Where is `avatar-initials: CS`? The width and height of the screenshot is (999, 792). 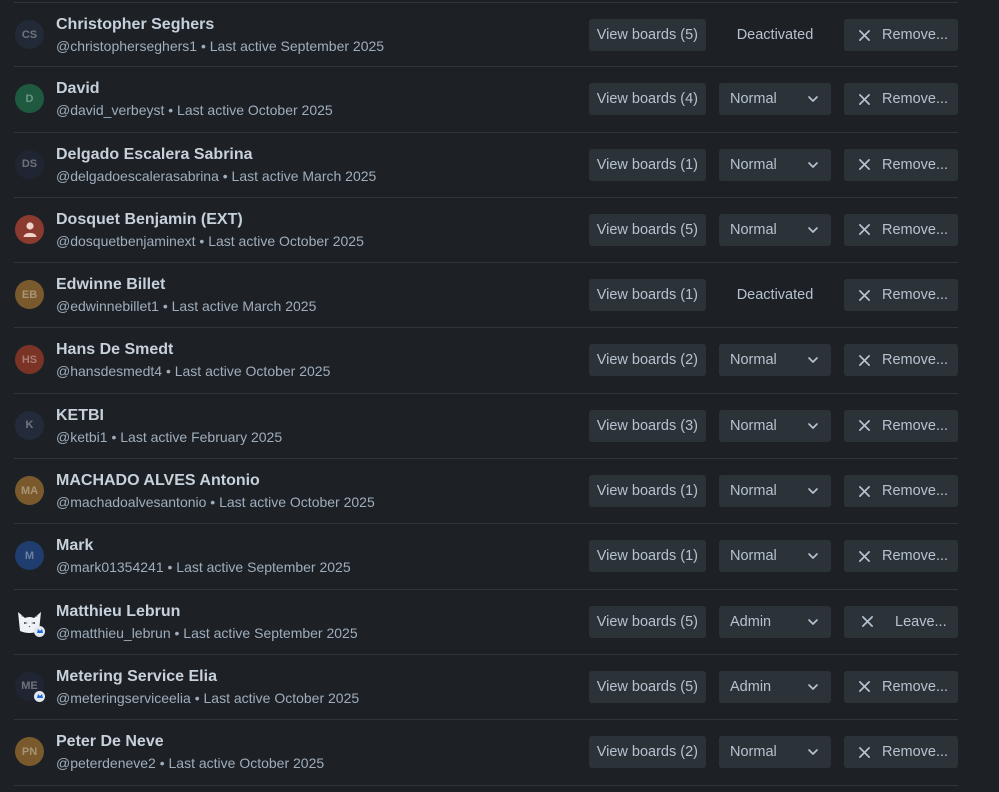
avatar-initials: CS is located at coordinates (29, 34).